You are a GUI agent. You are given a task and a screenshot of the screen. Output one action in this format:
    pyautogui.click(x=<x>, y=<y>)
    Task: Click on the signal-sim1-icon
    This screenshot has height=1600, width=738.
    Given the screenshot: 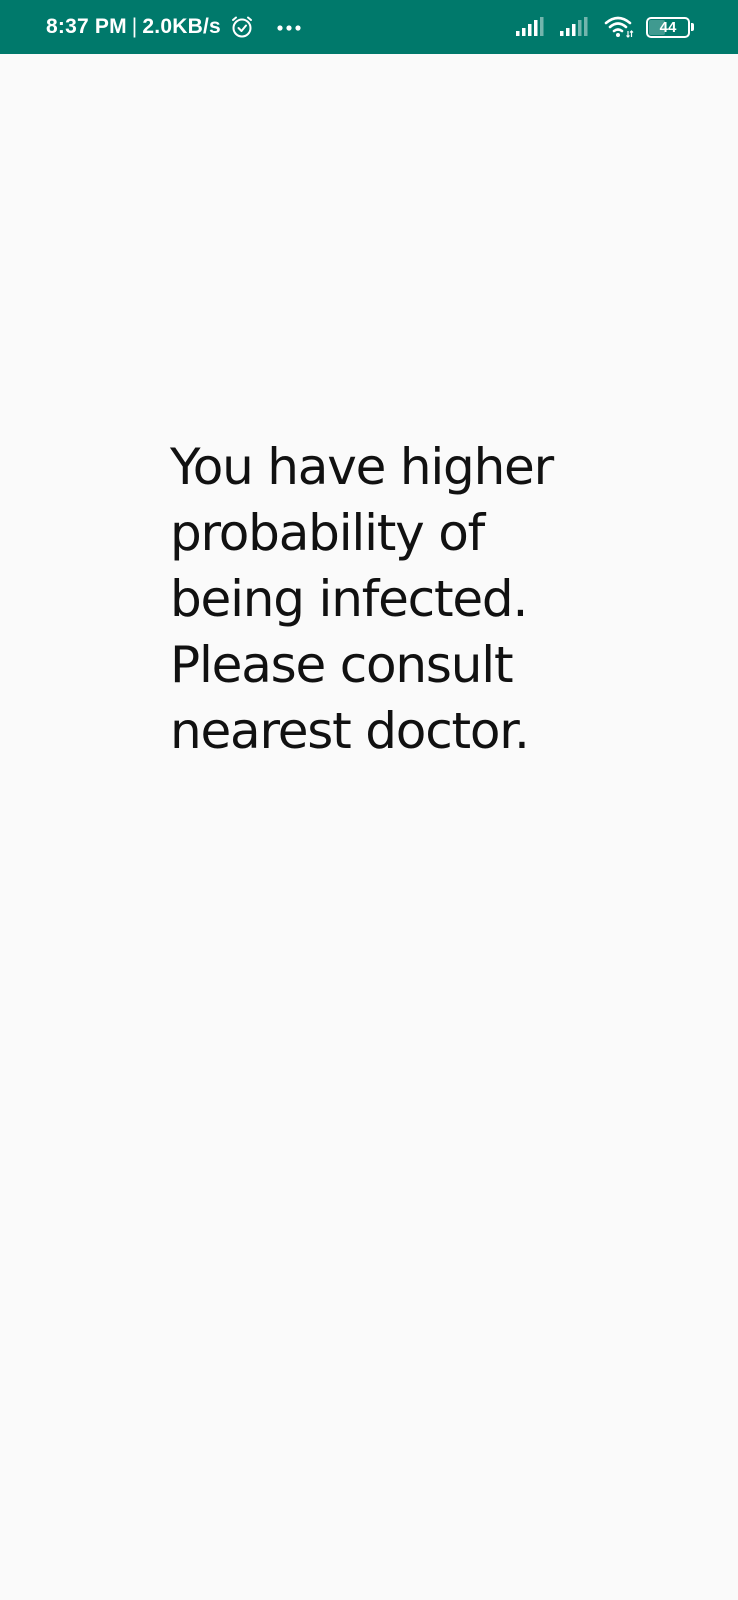 What is the action you would take?
    pyautogui.click(x=531, y=27)
    